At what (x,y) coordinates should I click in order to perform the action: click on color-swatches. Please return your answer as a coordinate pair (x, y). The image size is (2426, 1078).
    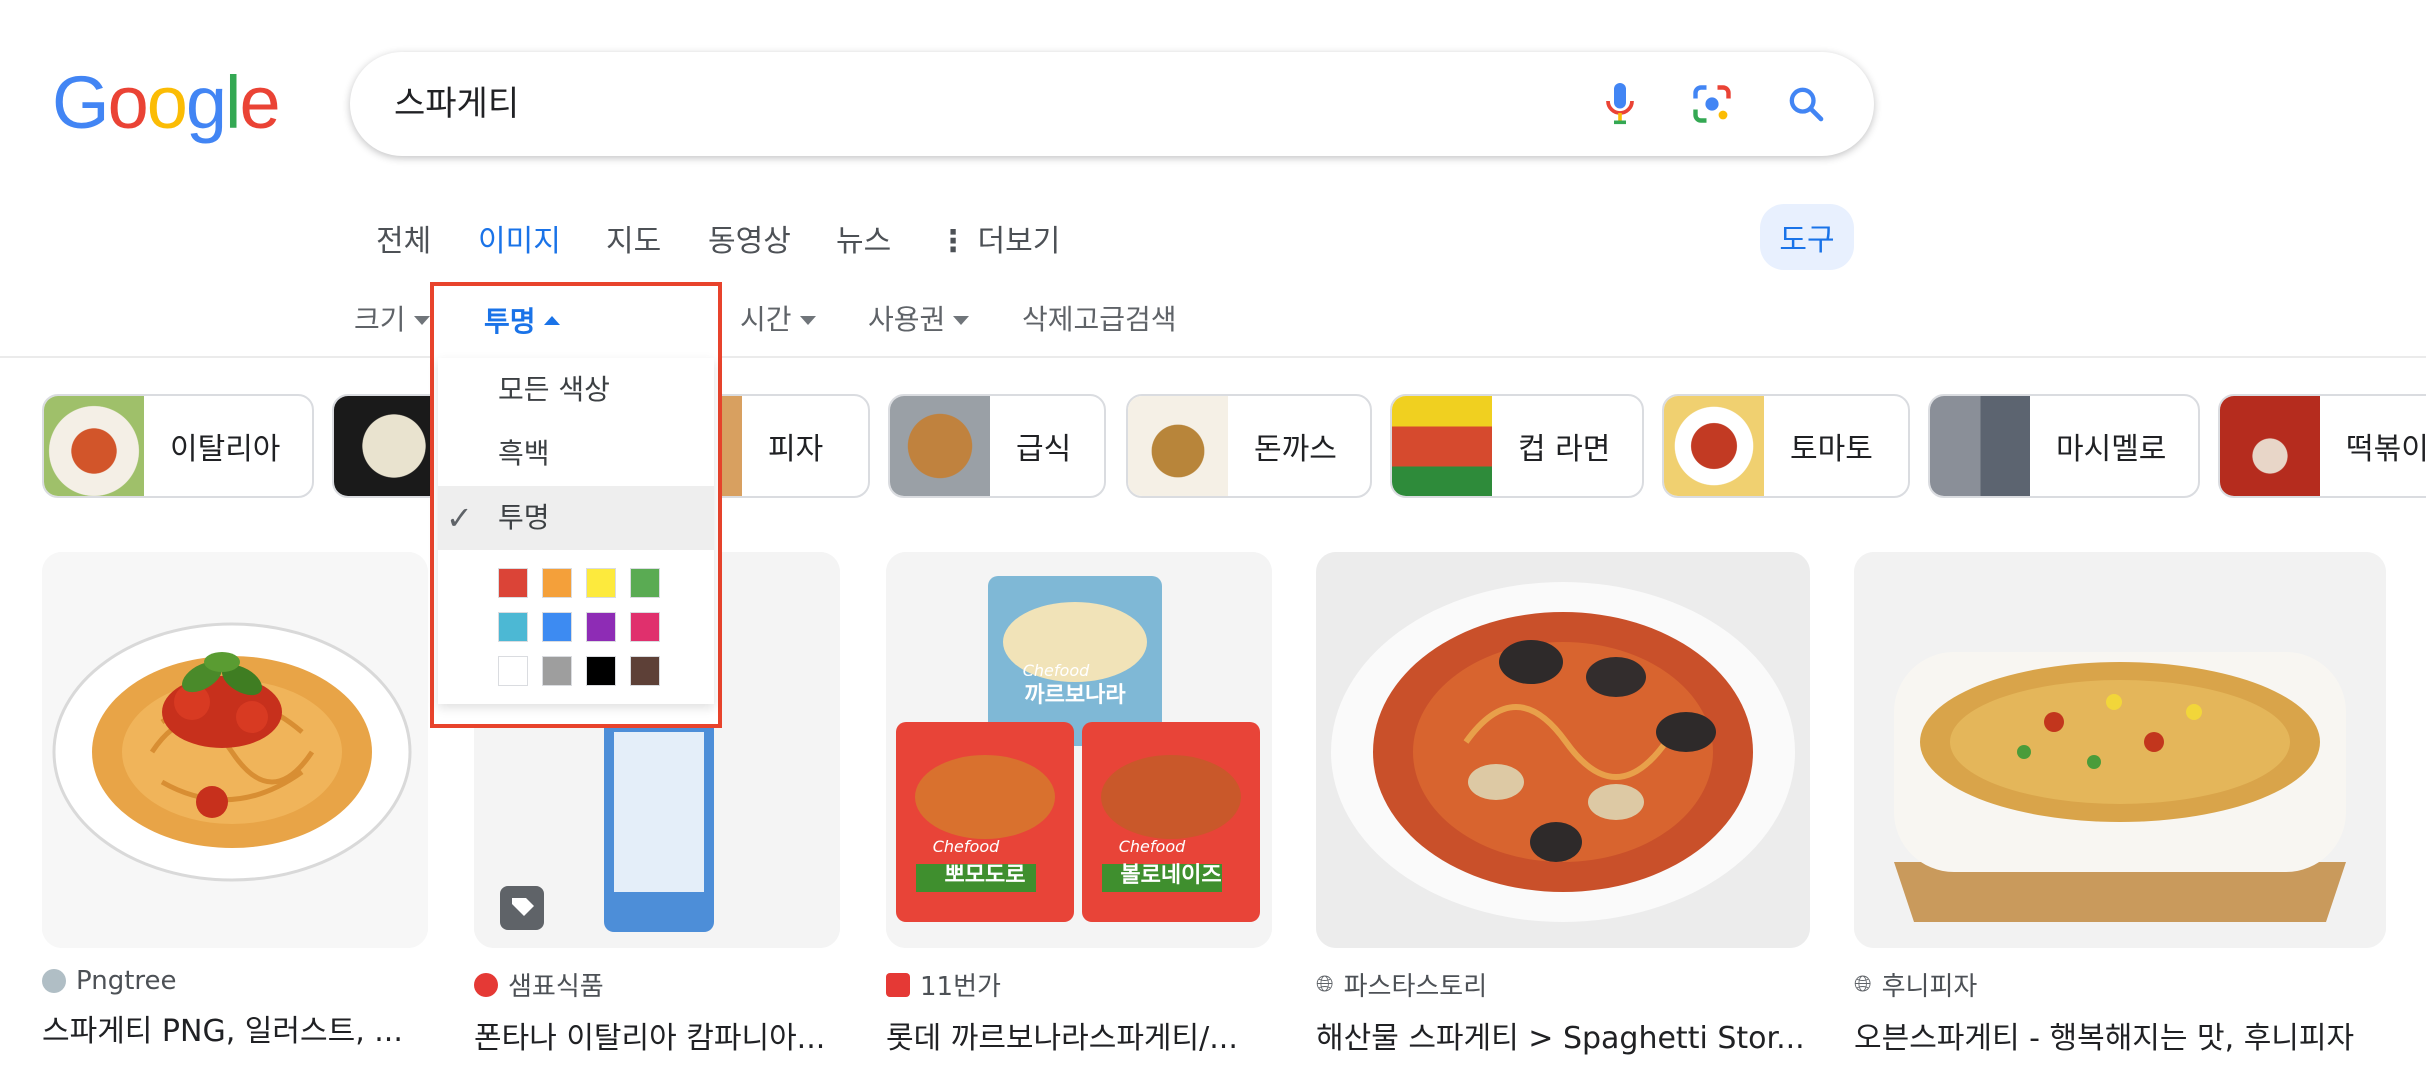
    Looking at the image, I should click on (576, 627).